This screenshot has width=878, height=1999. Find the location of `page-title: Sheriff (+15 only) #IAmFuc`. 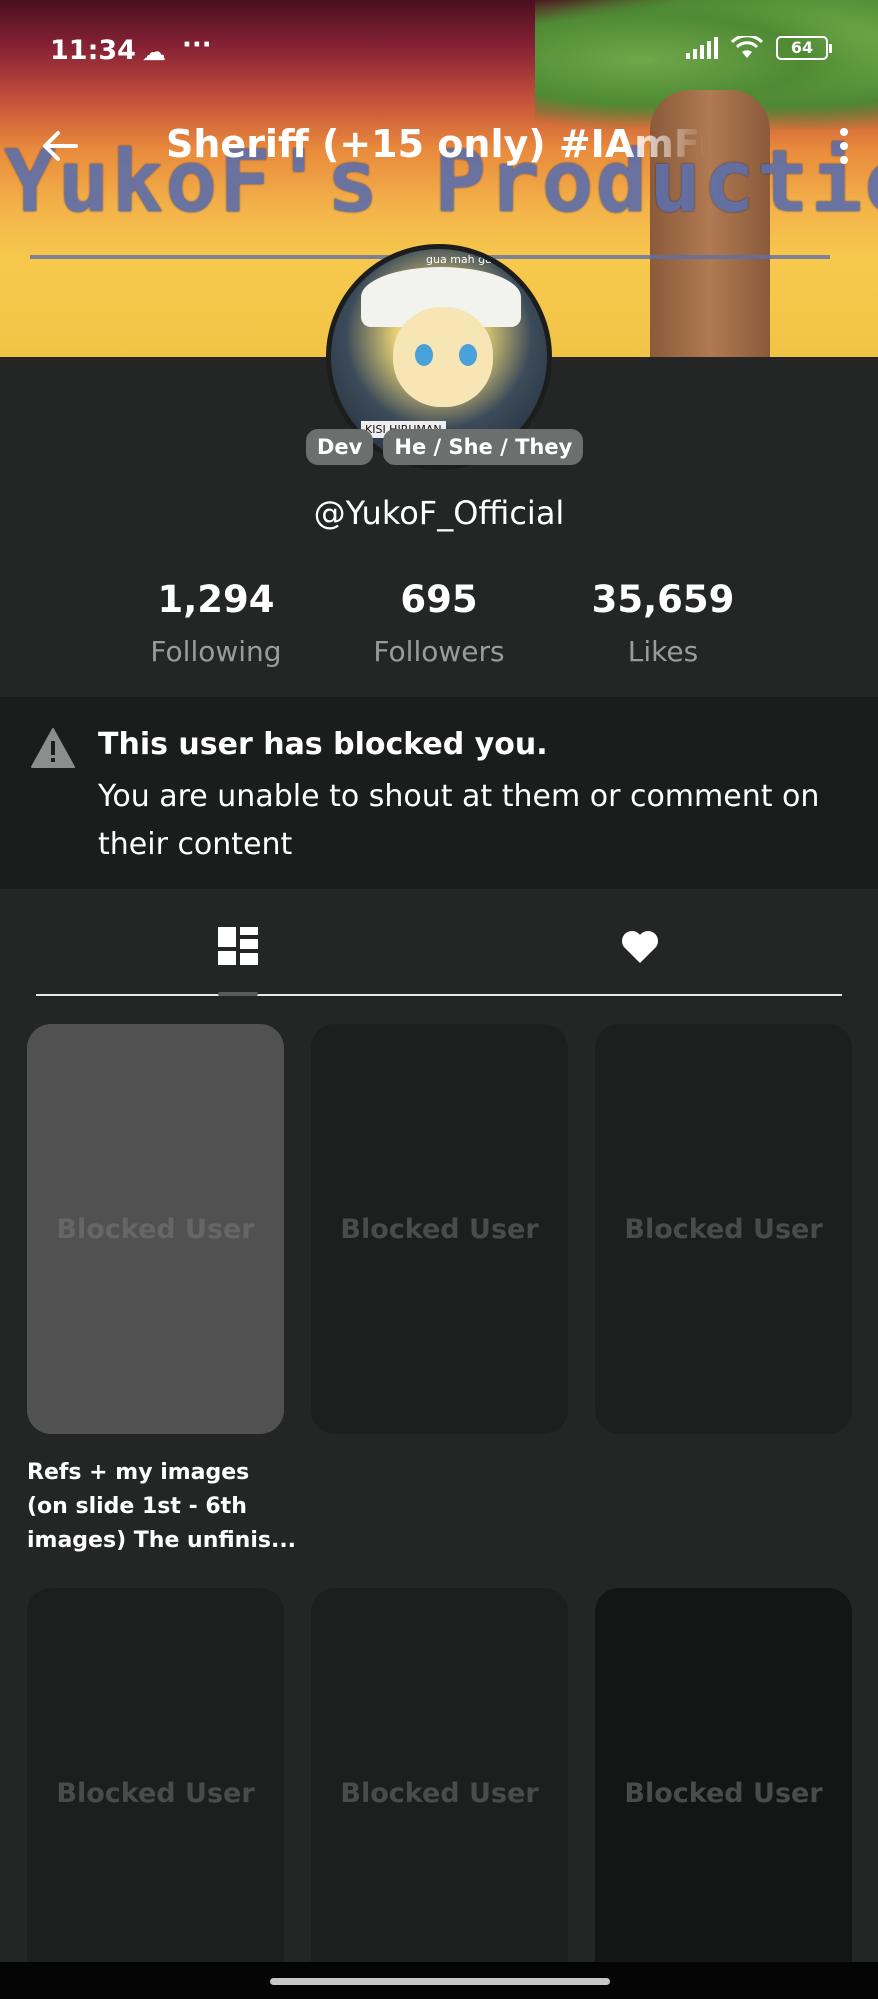

page-title: Sheriff (+15 only) #IAmFuc is located at coordinates (436, 144).